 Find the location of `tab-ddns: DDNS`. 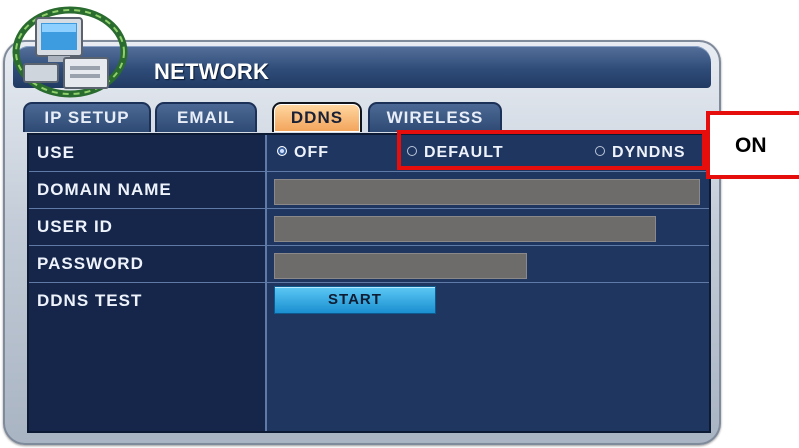

tab-ddns: DDNS is located at coordinates (317, 117).